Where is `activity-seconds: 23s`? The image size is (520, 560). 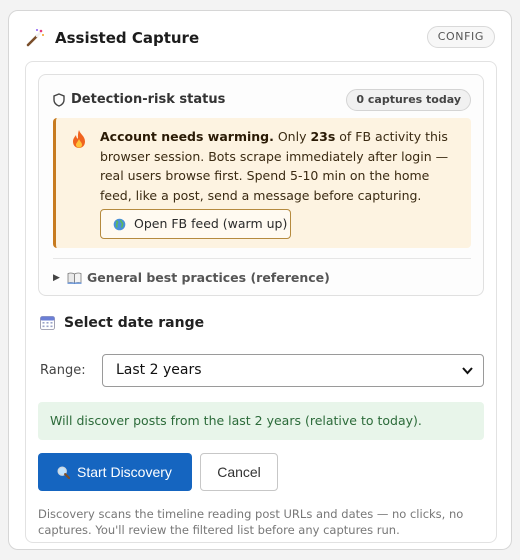 activity-seconds: 23s is located at coordinates (323, 136).